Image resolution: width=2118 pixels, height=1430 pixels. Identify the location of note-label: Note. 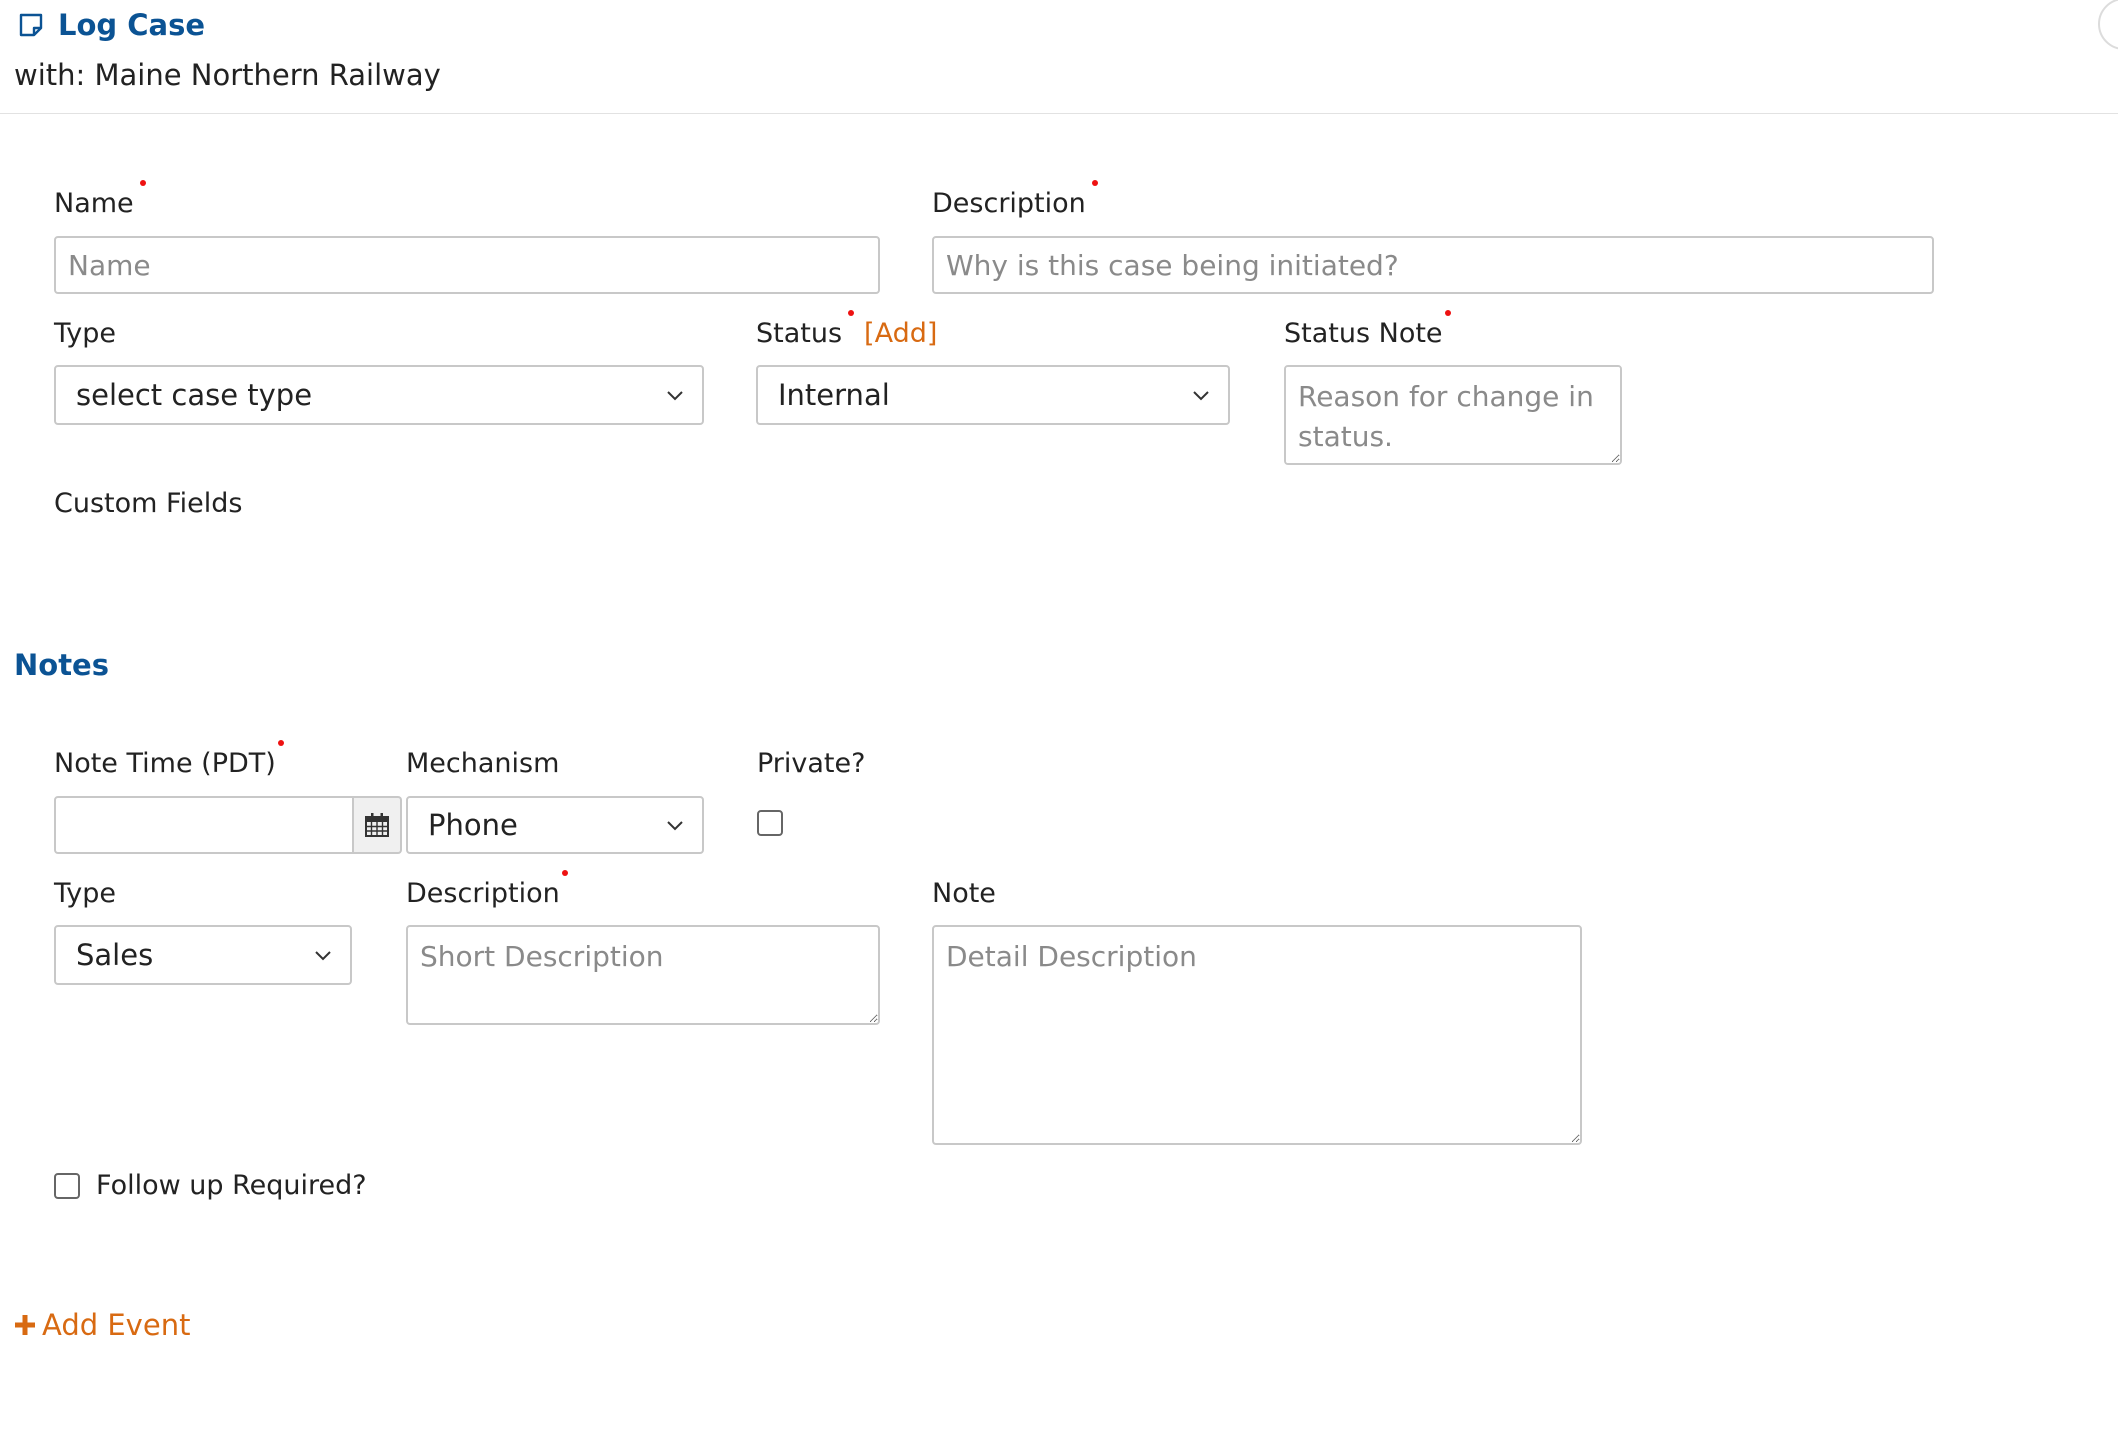
(964, 893).